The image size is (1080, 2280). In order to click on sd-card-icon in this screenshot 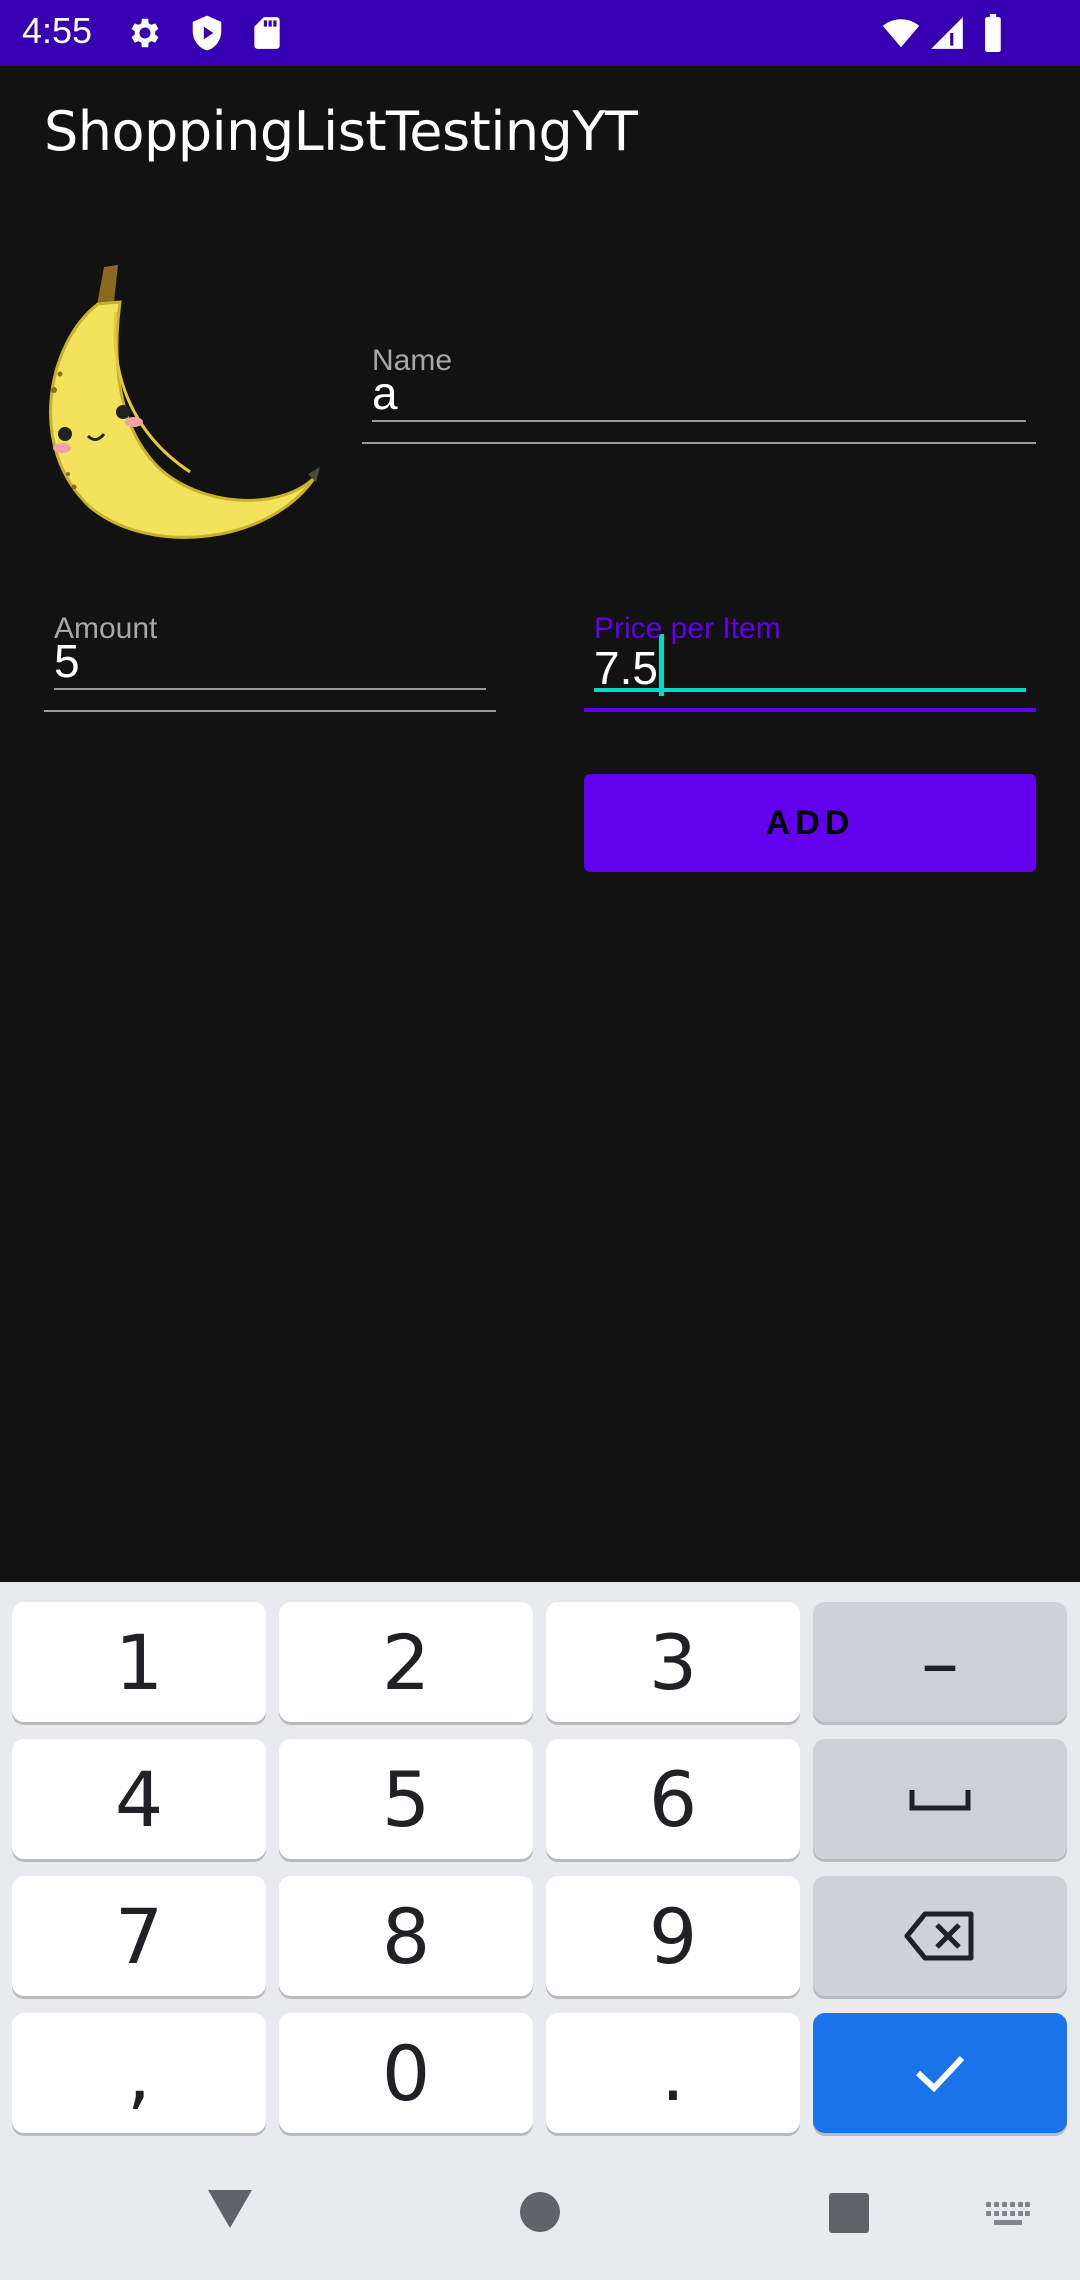, I will do `click(267, 33)`.